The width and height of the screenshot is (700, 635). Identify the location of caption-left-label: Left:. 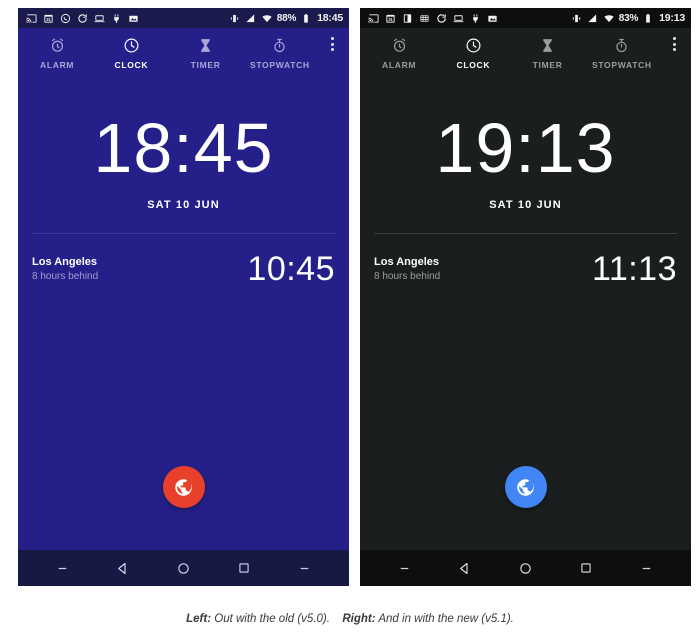
(199, 619).